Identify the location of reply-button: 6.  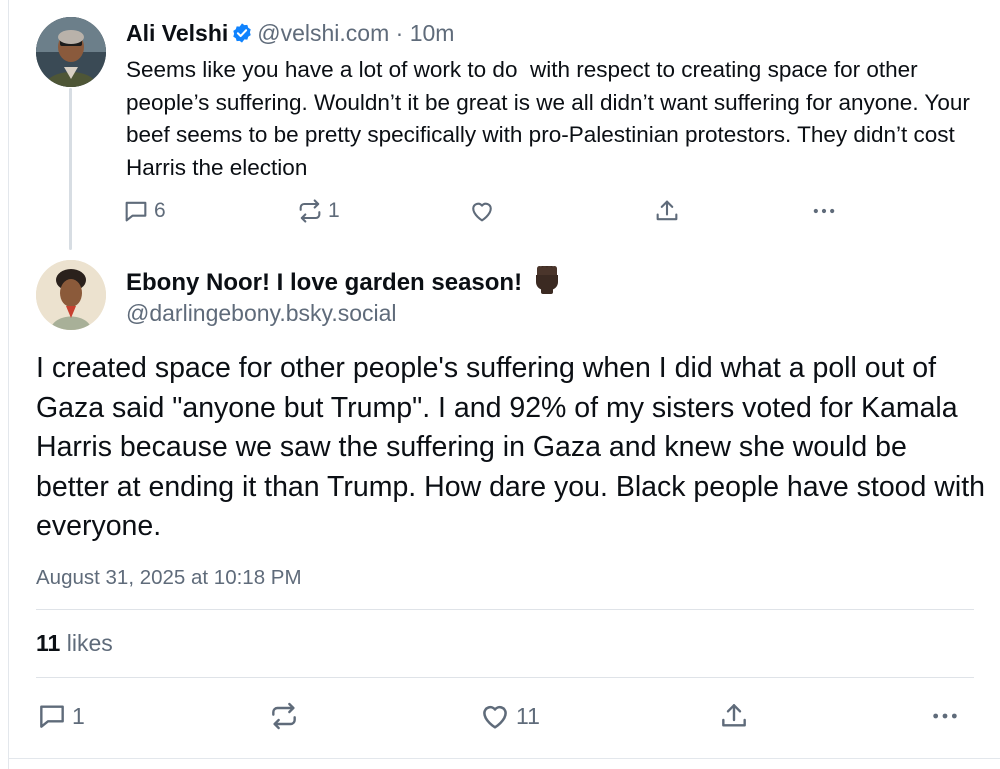
(144, 211).